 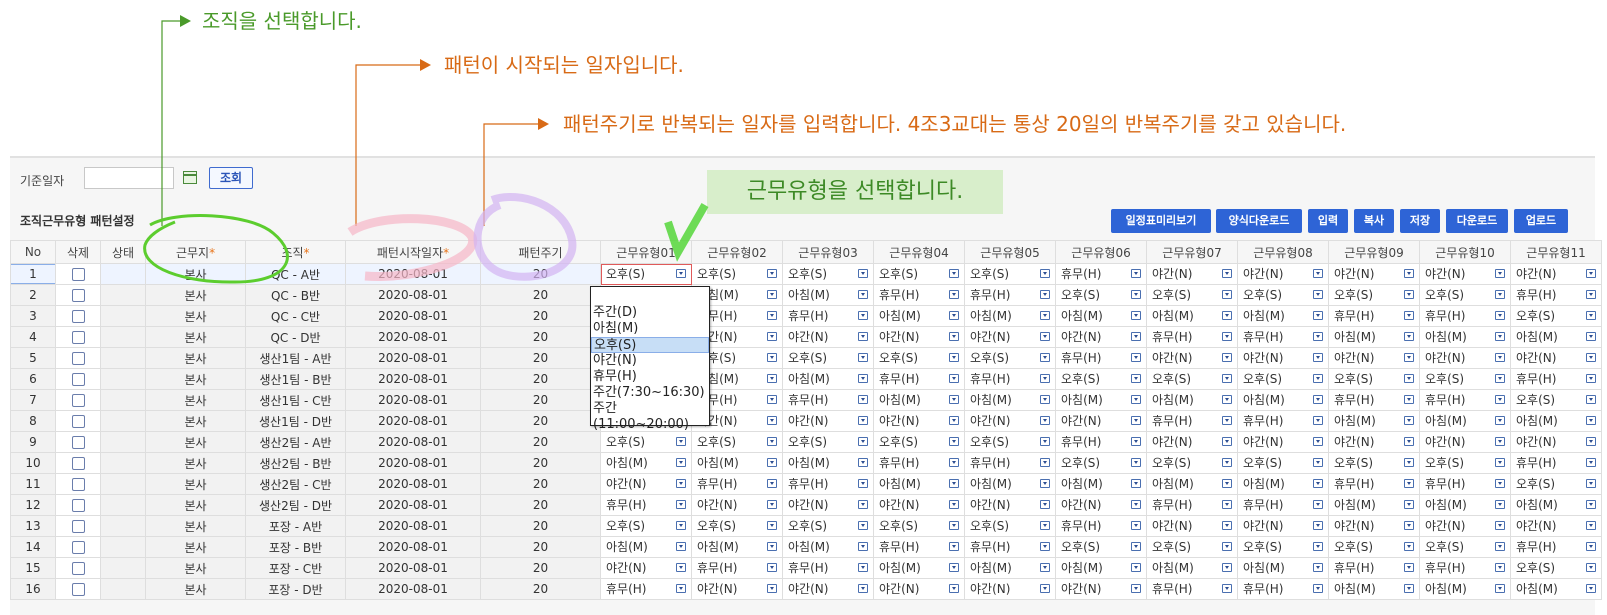 What do you see at coordinates (129, 178) in the screenshot?
I see `date-input` at bounding box center [129, 178].